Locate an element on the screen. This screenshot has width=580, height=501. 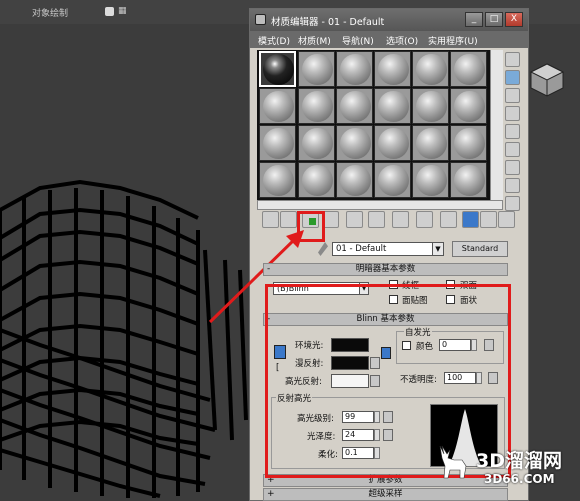
material-type-button: Standard is located at coordinates (480, 249).